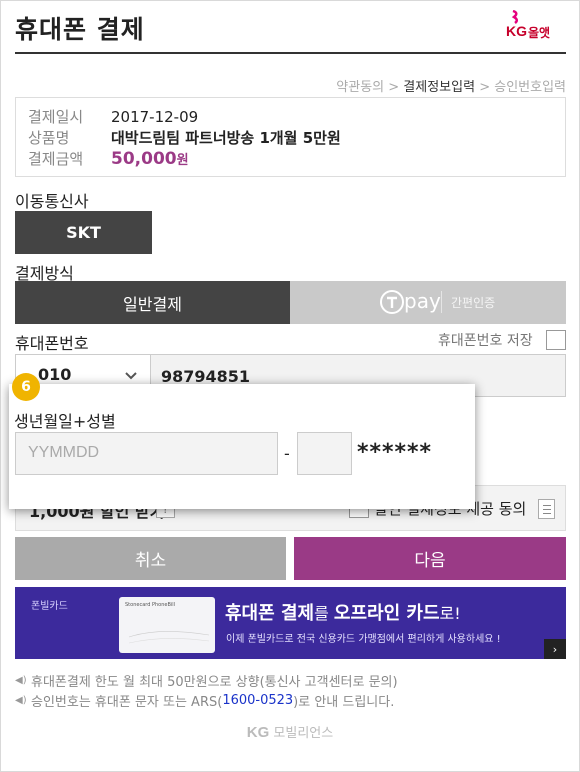  What do you see at coordinates (26, 387) in the screenshot?
I see `step-badge: 6` at bounding box center [26, 387].